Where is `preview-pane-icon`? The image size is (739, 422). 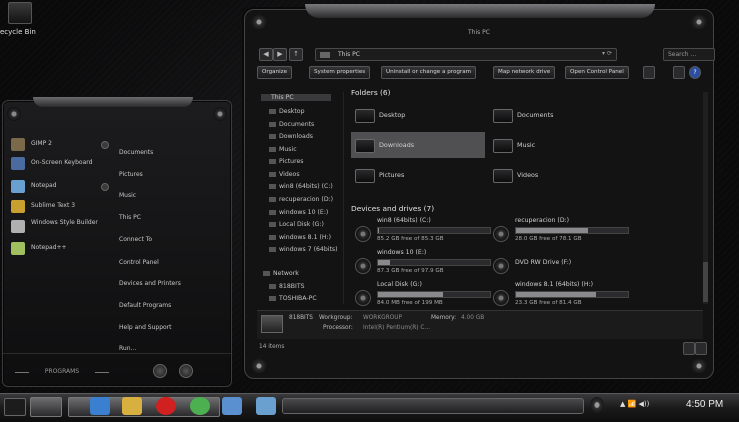 preview-pane-icon is located at coordinates (679, 72).